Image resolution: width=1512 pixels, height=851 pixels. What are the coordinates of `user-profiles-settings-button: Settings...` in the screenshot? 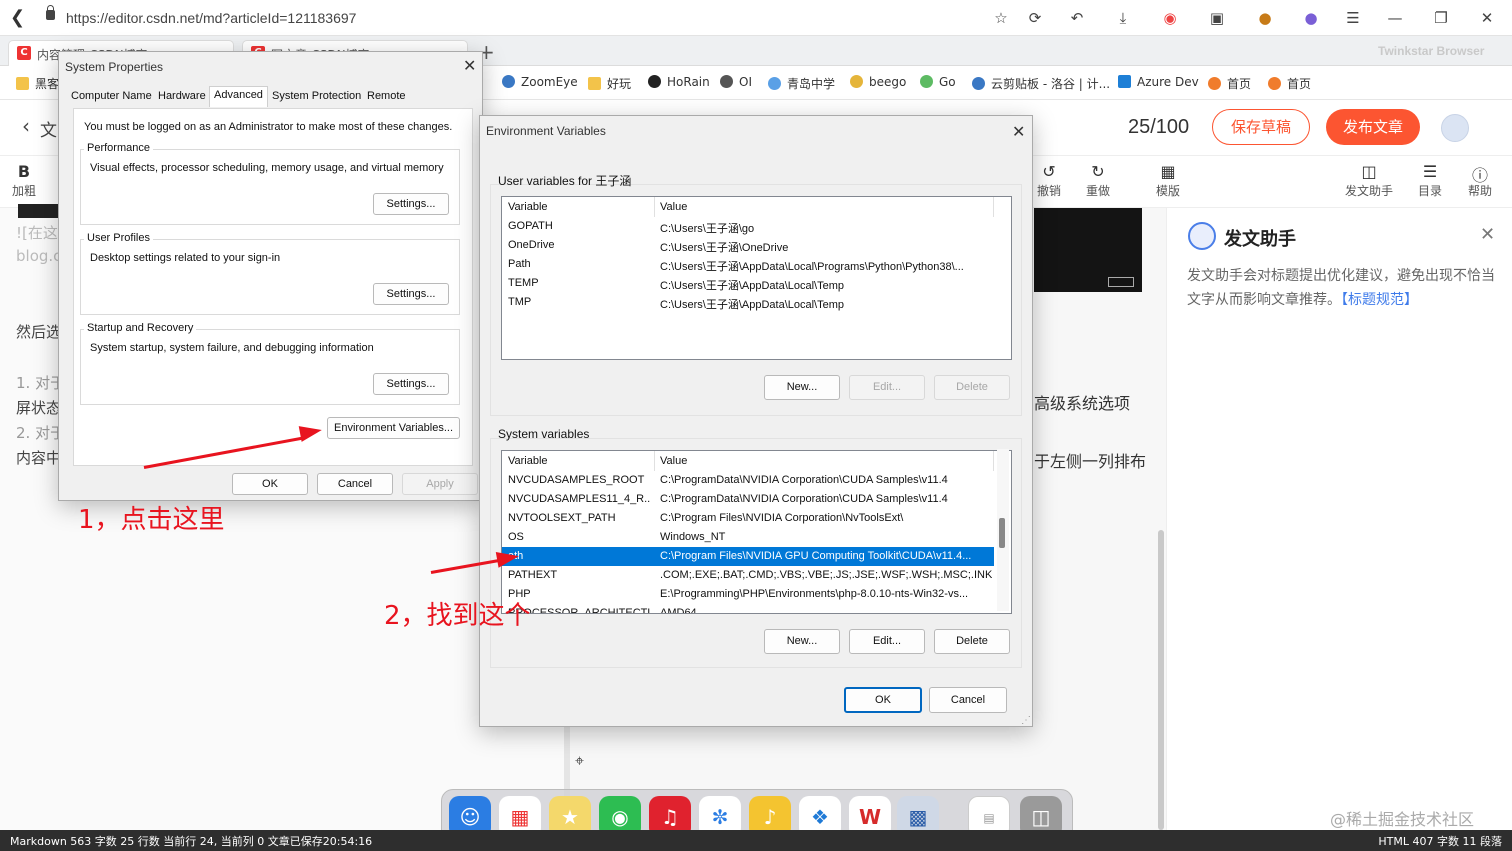 It's located at (411, 294).